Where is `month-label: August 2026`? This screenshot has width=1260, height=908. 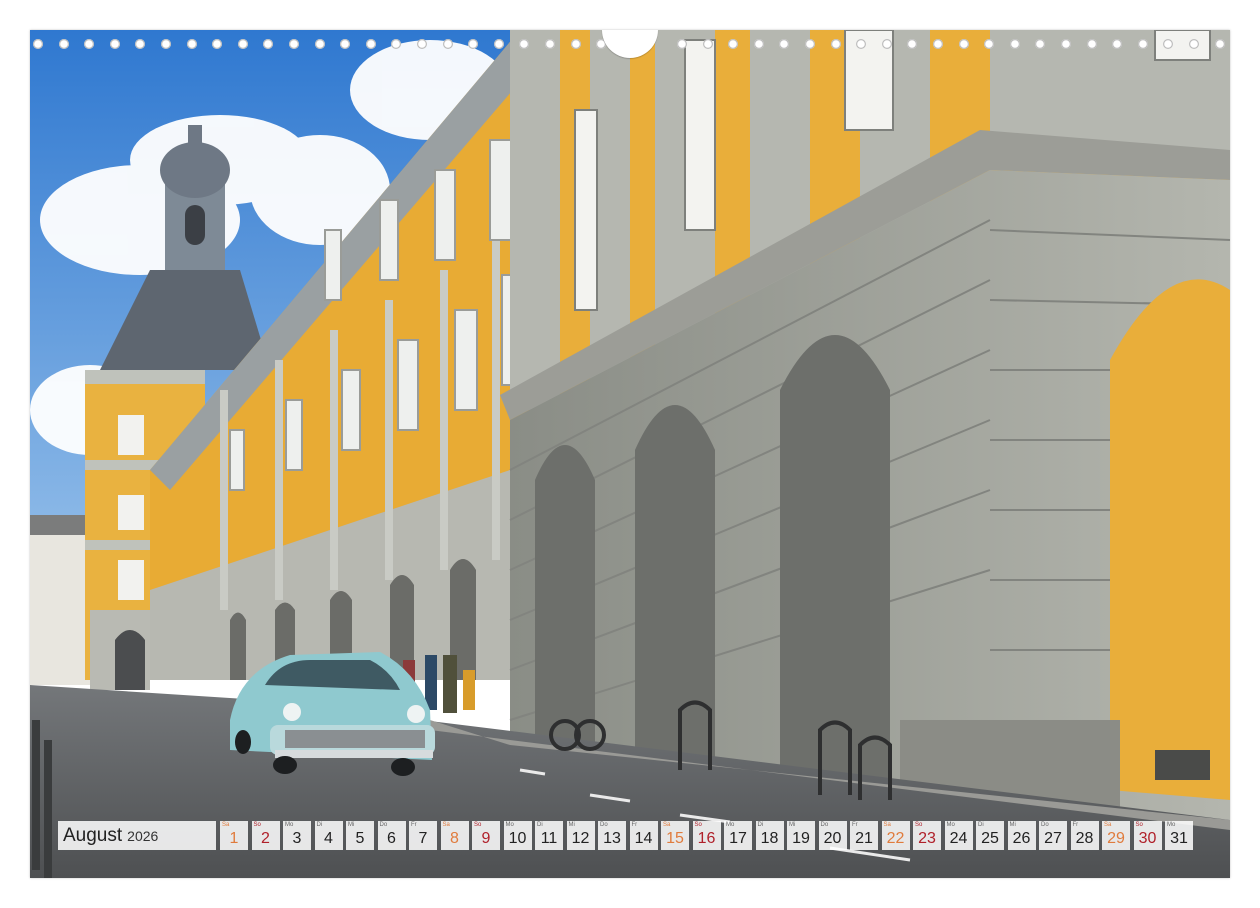 month-label: August 2026 is located at coordinates (137, 835).